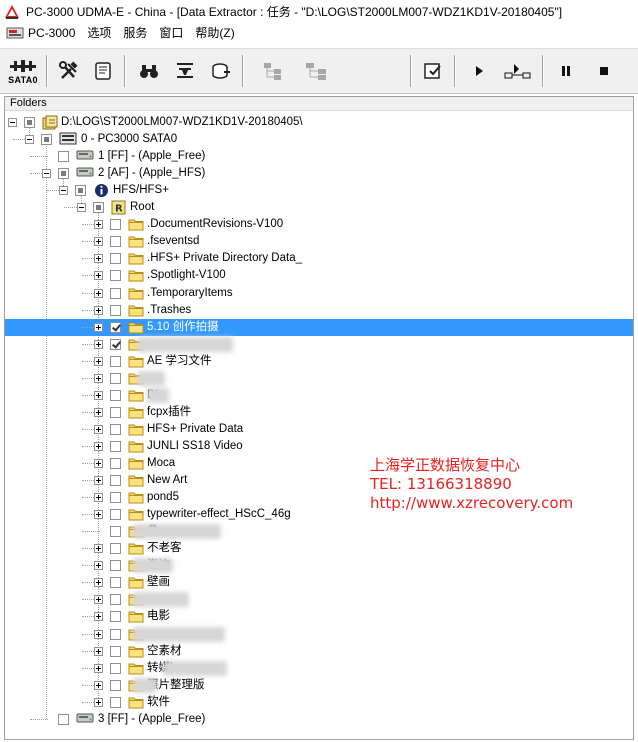  I want to click on tree-folder-item: .HFS+ Private Directory Data_, so click(319, 258).